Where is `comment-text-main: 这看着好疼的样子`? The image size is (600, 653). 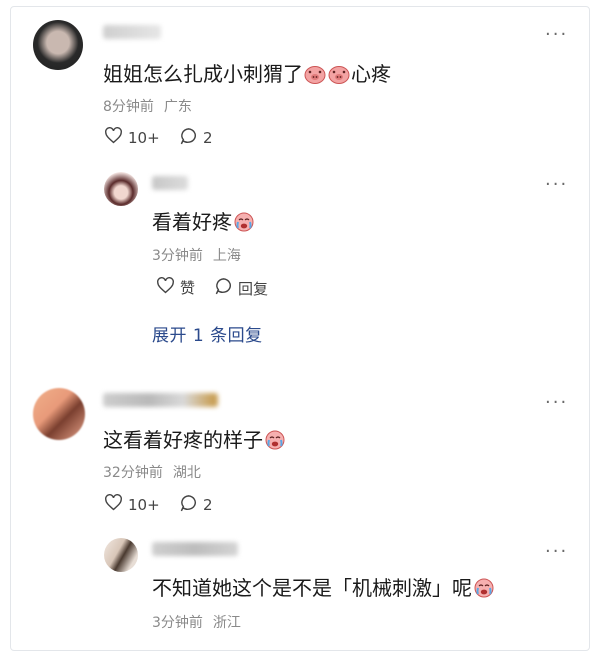 comment-text-main: 这看着好疼的样子 is located at coordinates (183, 440).